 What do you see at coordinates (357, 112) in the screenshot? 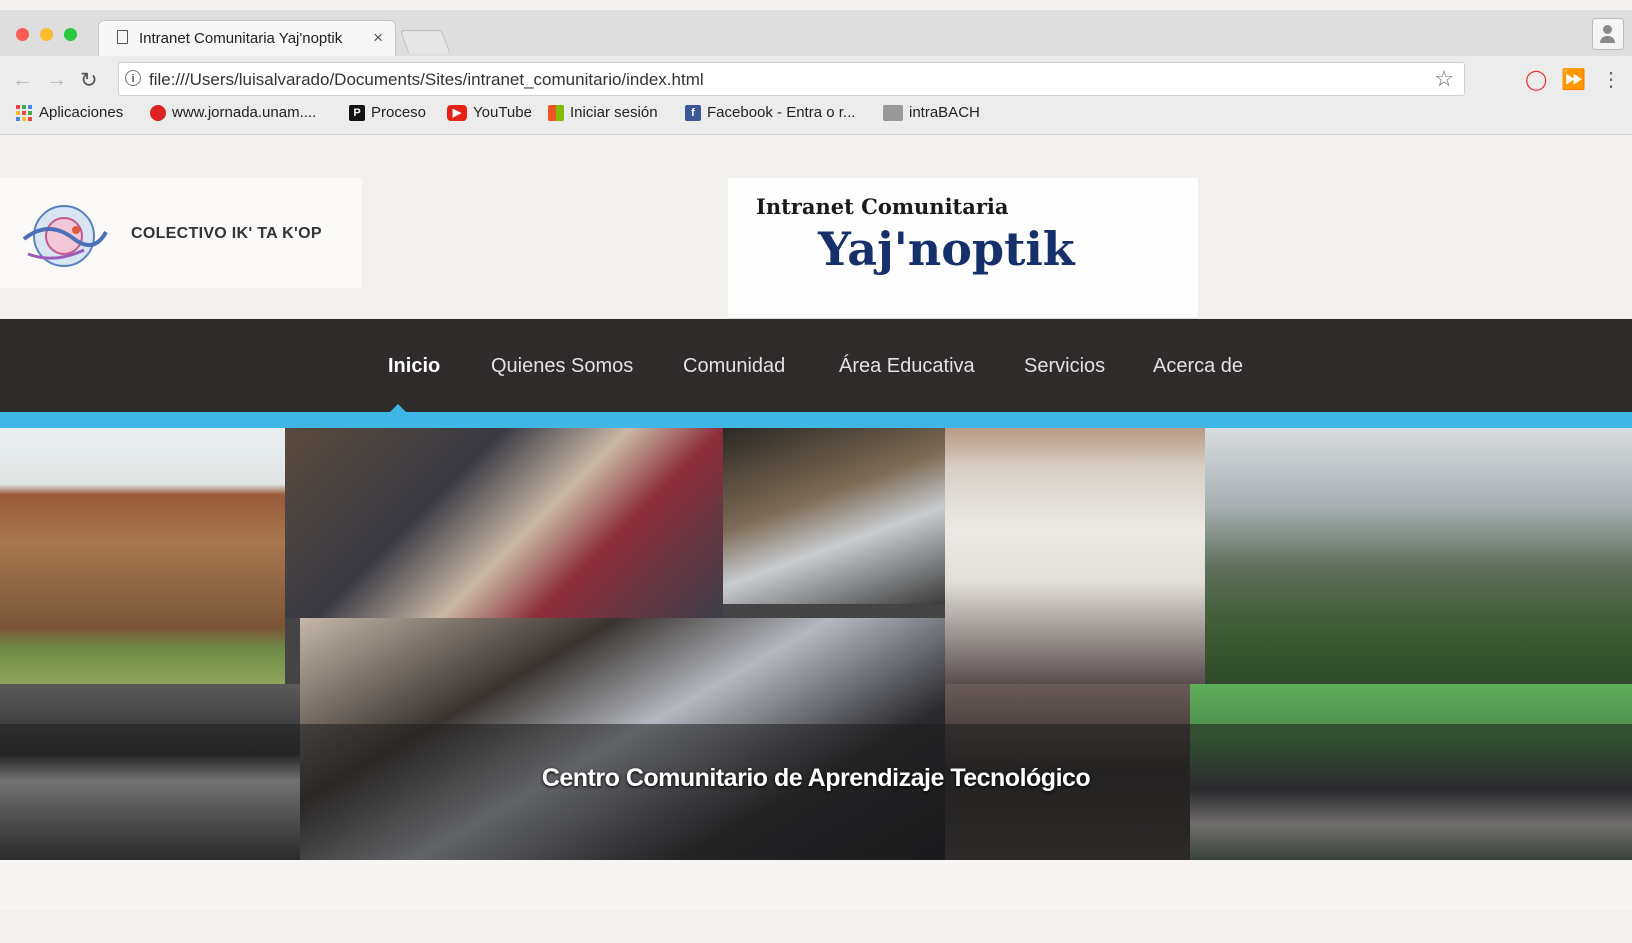
I see `proceso-icon: P` at bounding box center [357, 112].